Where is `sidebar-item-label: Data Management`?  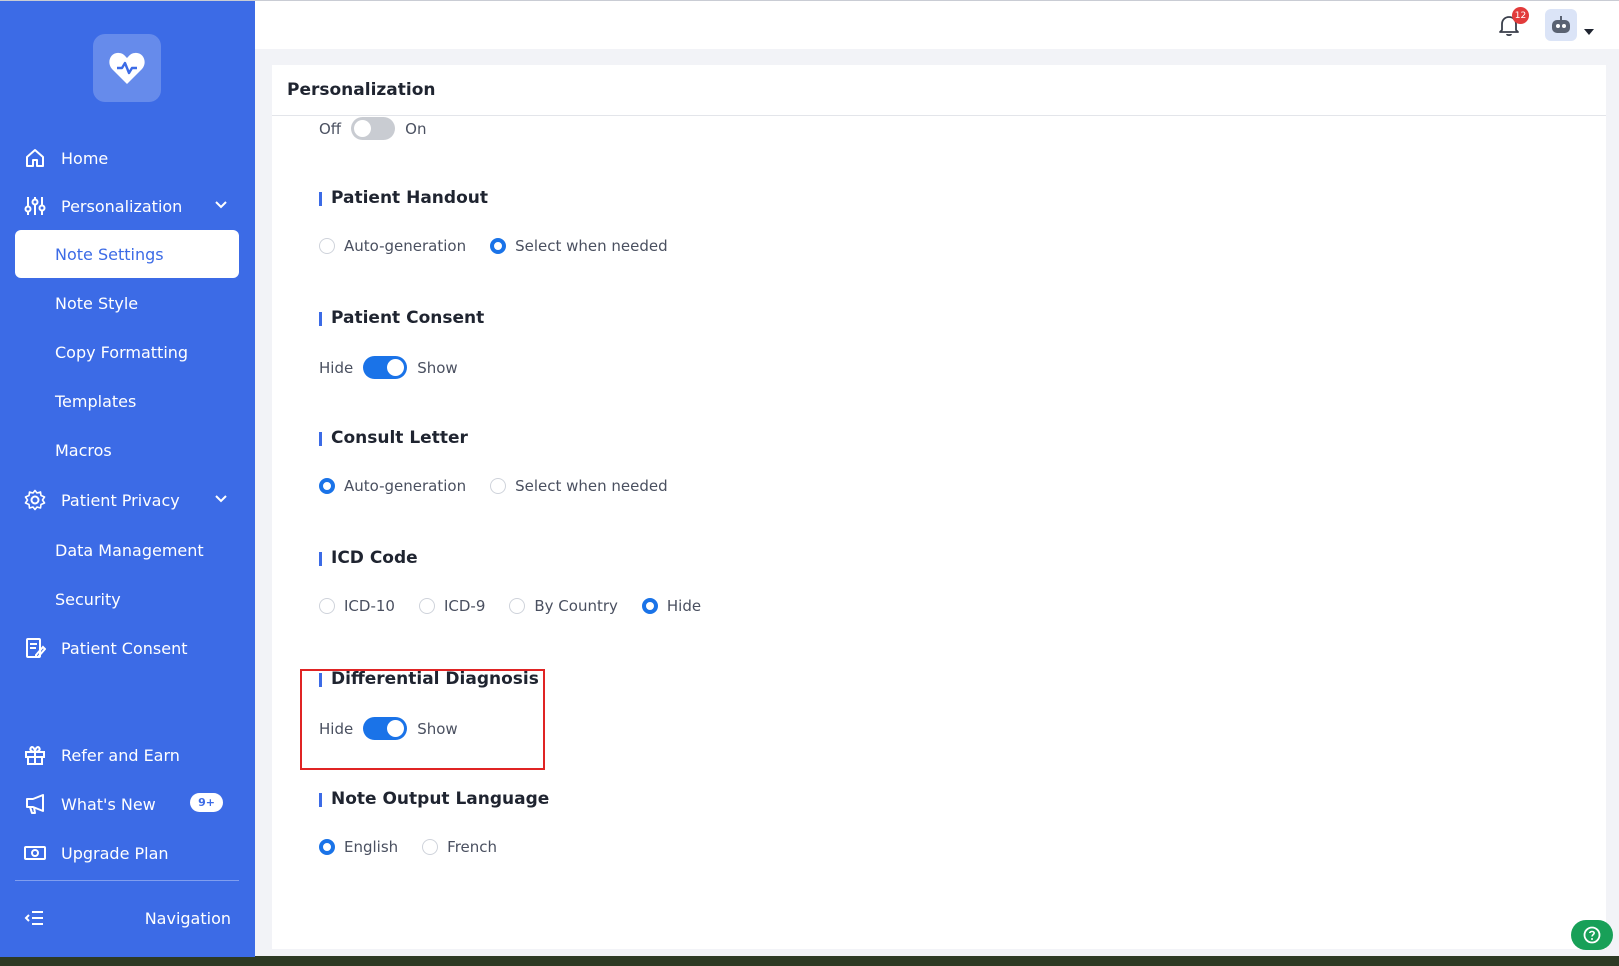
sidebar-item-label: Data Management is located at coordinates (129, 550).